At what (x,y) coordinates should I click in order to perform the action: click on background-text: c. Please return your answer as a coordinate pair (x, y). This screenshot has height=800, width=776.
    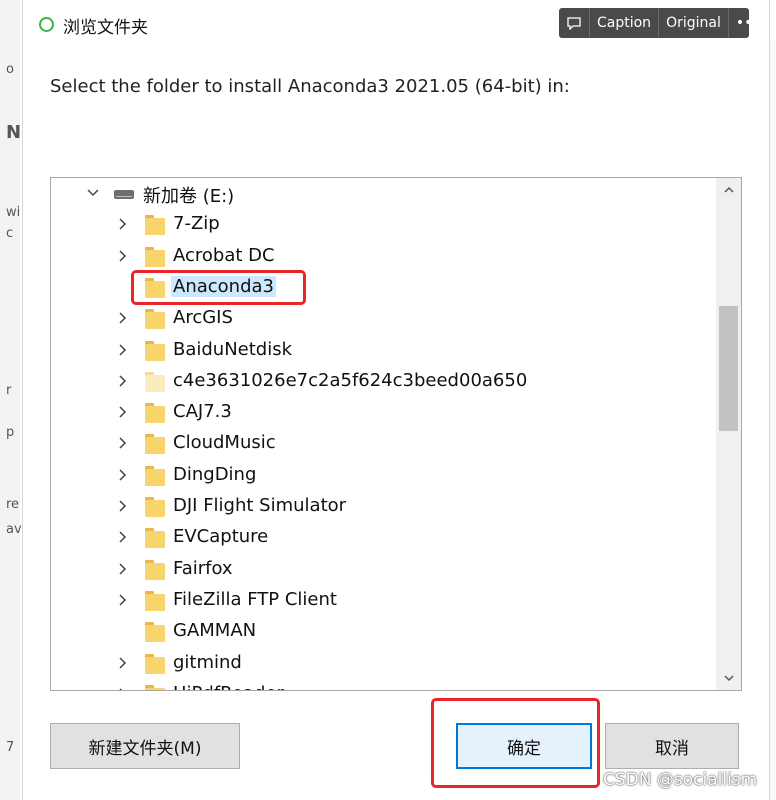
    Looking at the image, I should click on (10, 233).